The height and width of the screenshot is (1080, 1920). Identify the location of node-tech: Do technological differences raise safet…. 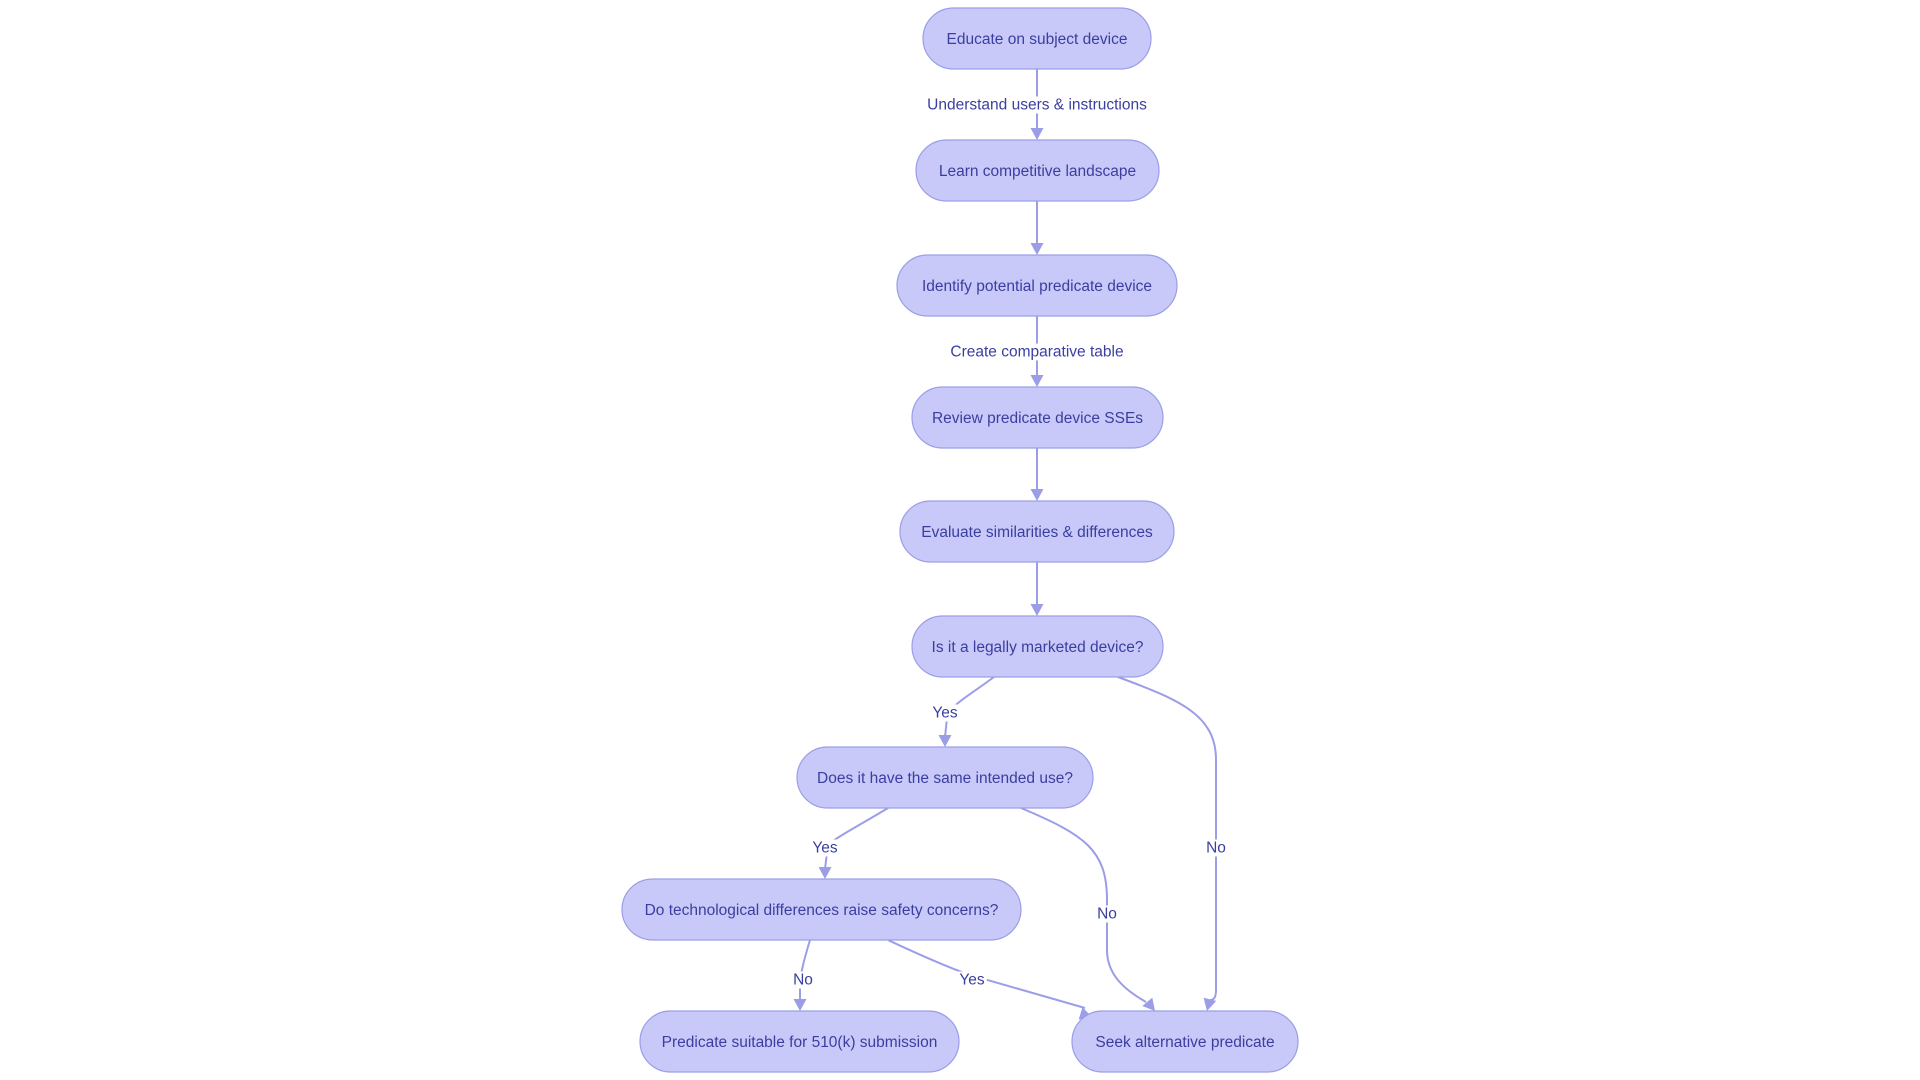
(821, 909).